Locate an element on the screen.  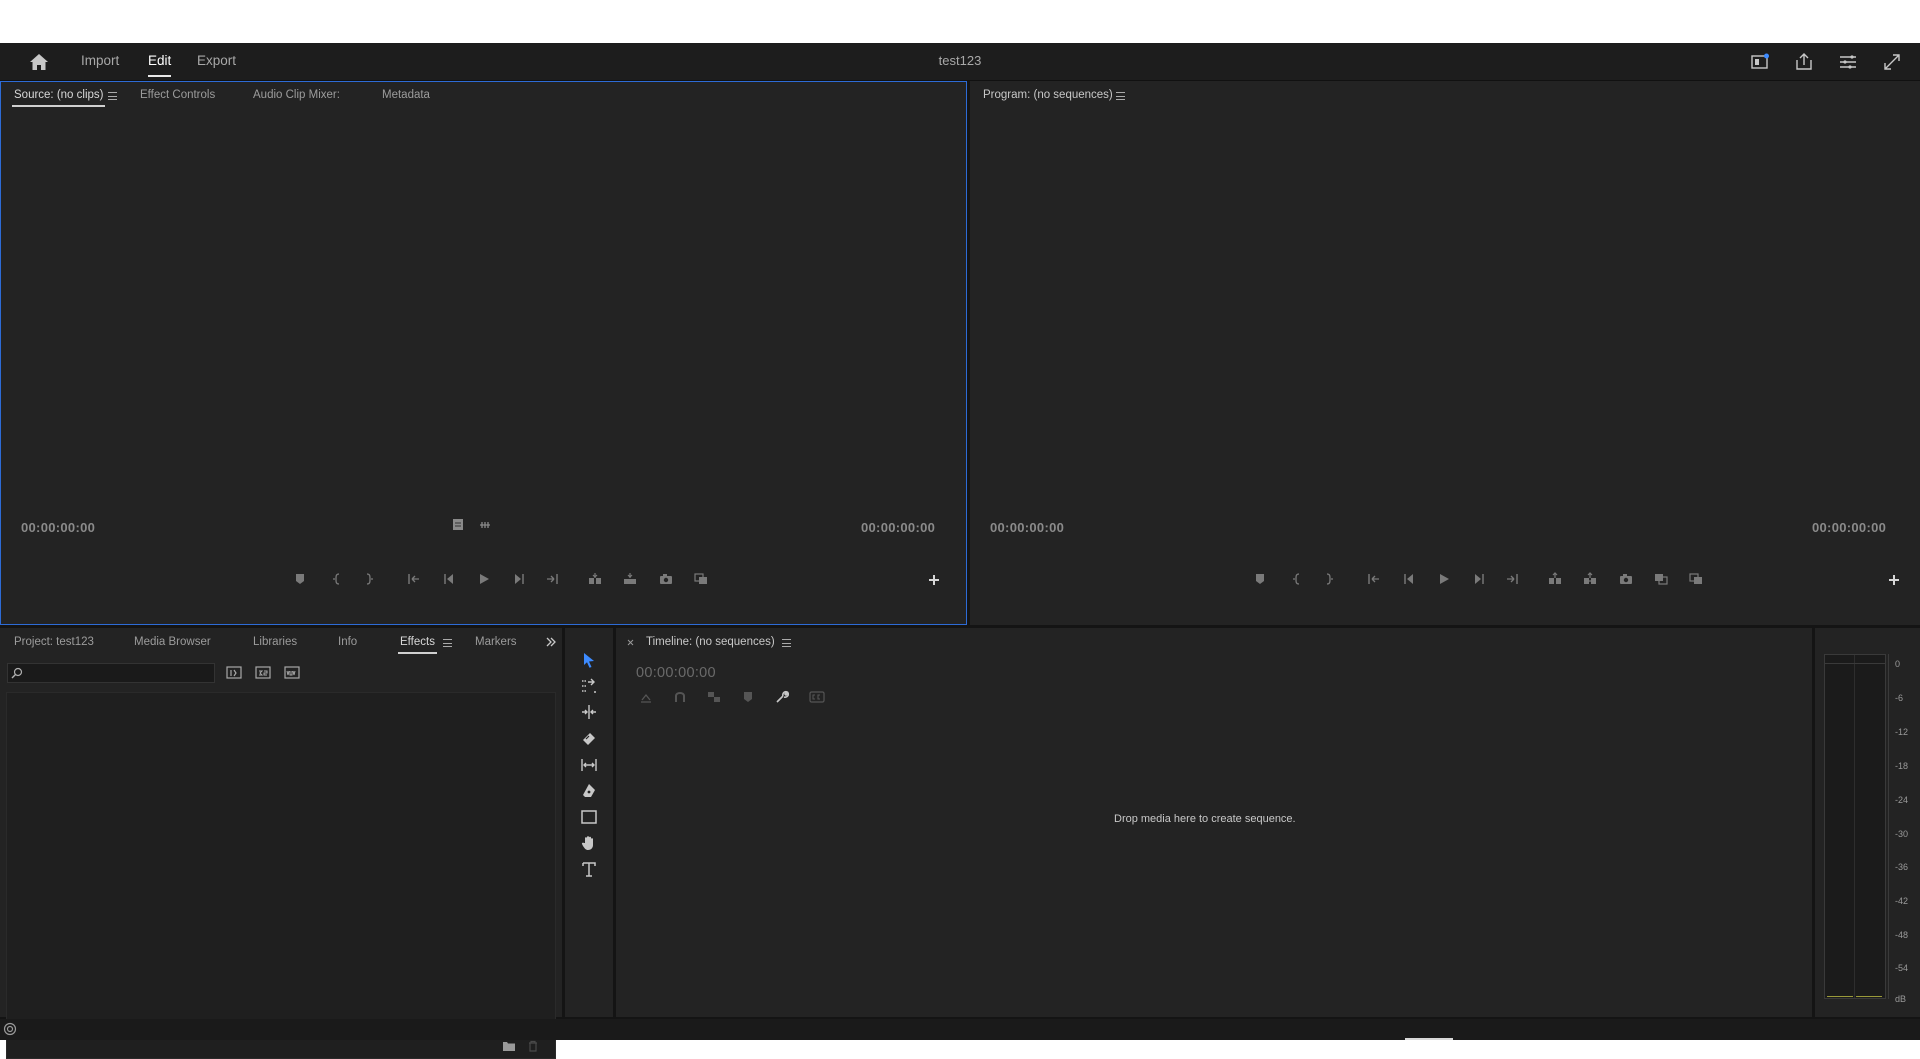
effects-list is located at coordinates (281, 875).